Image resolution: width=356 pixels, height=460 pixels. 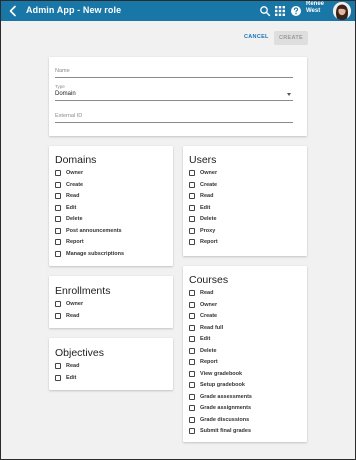 What do you see at coordinates (256, 37) in the screenshot?
I see `cancel-button: CANCEL` at bounding box center [256, 37].